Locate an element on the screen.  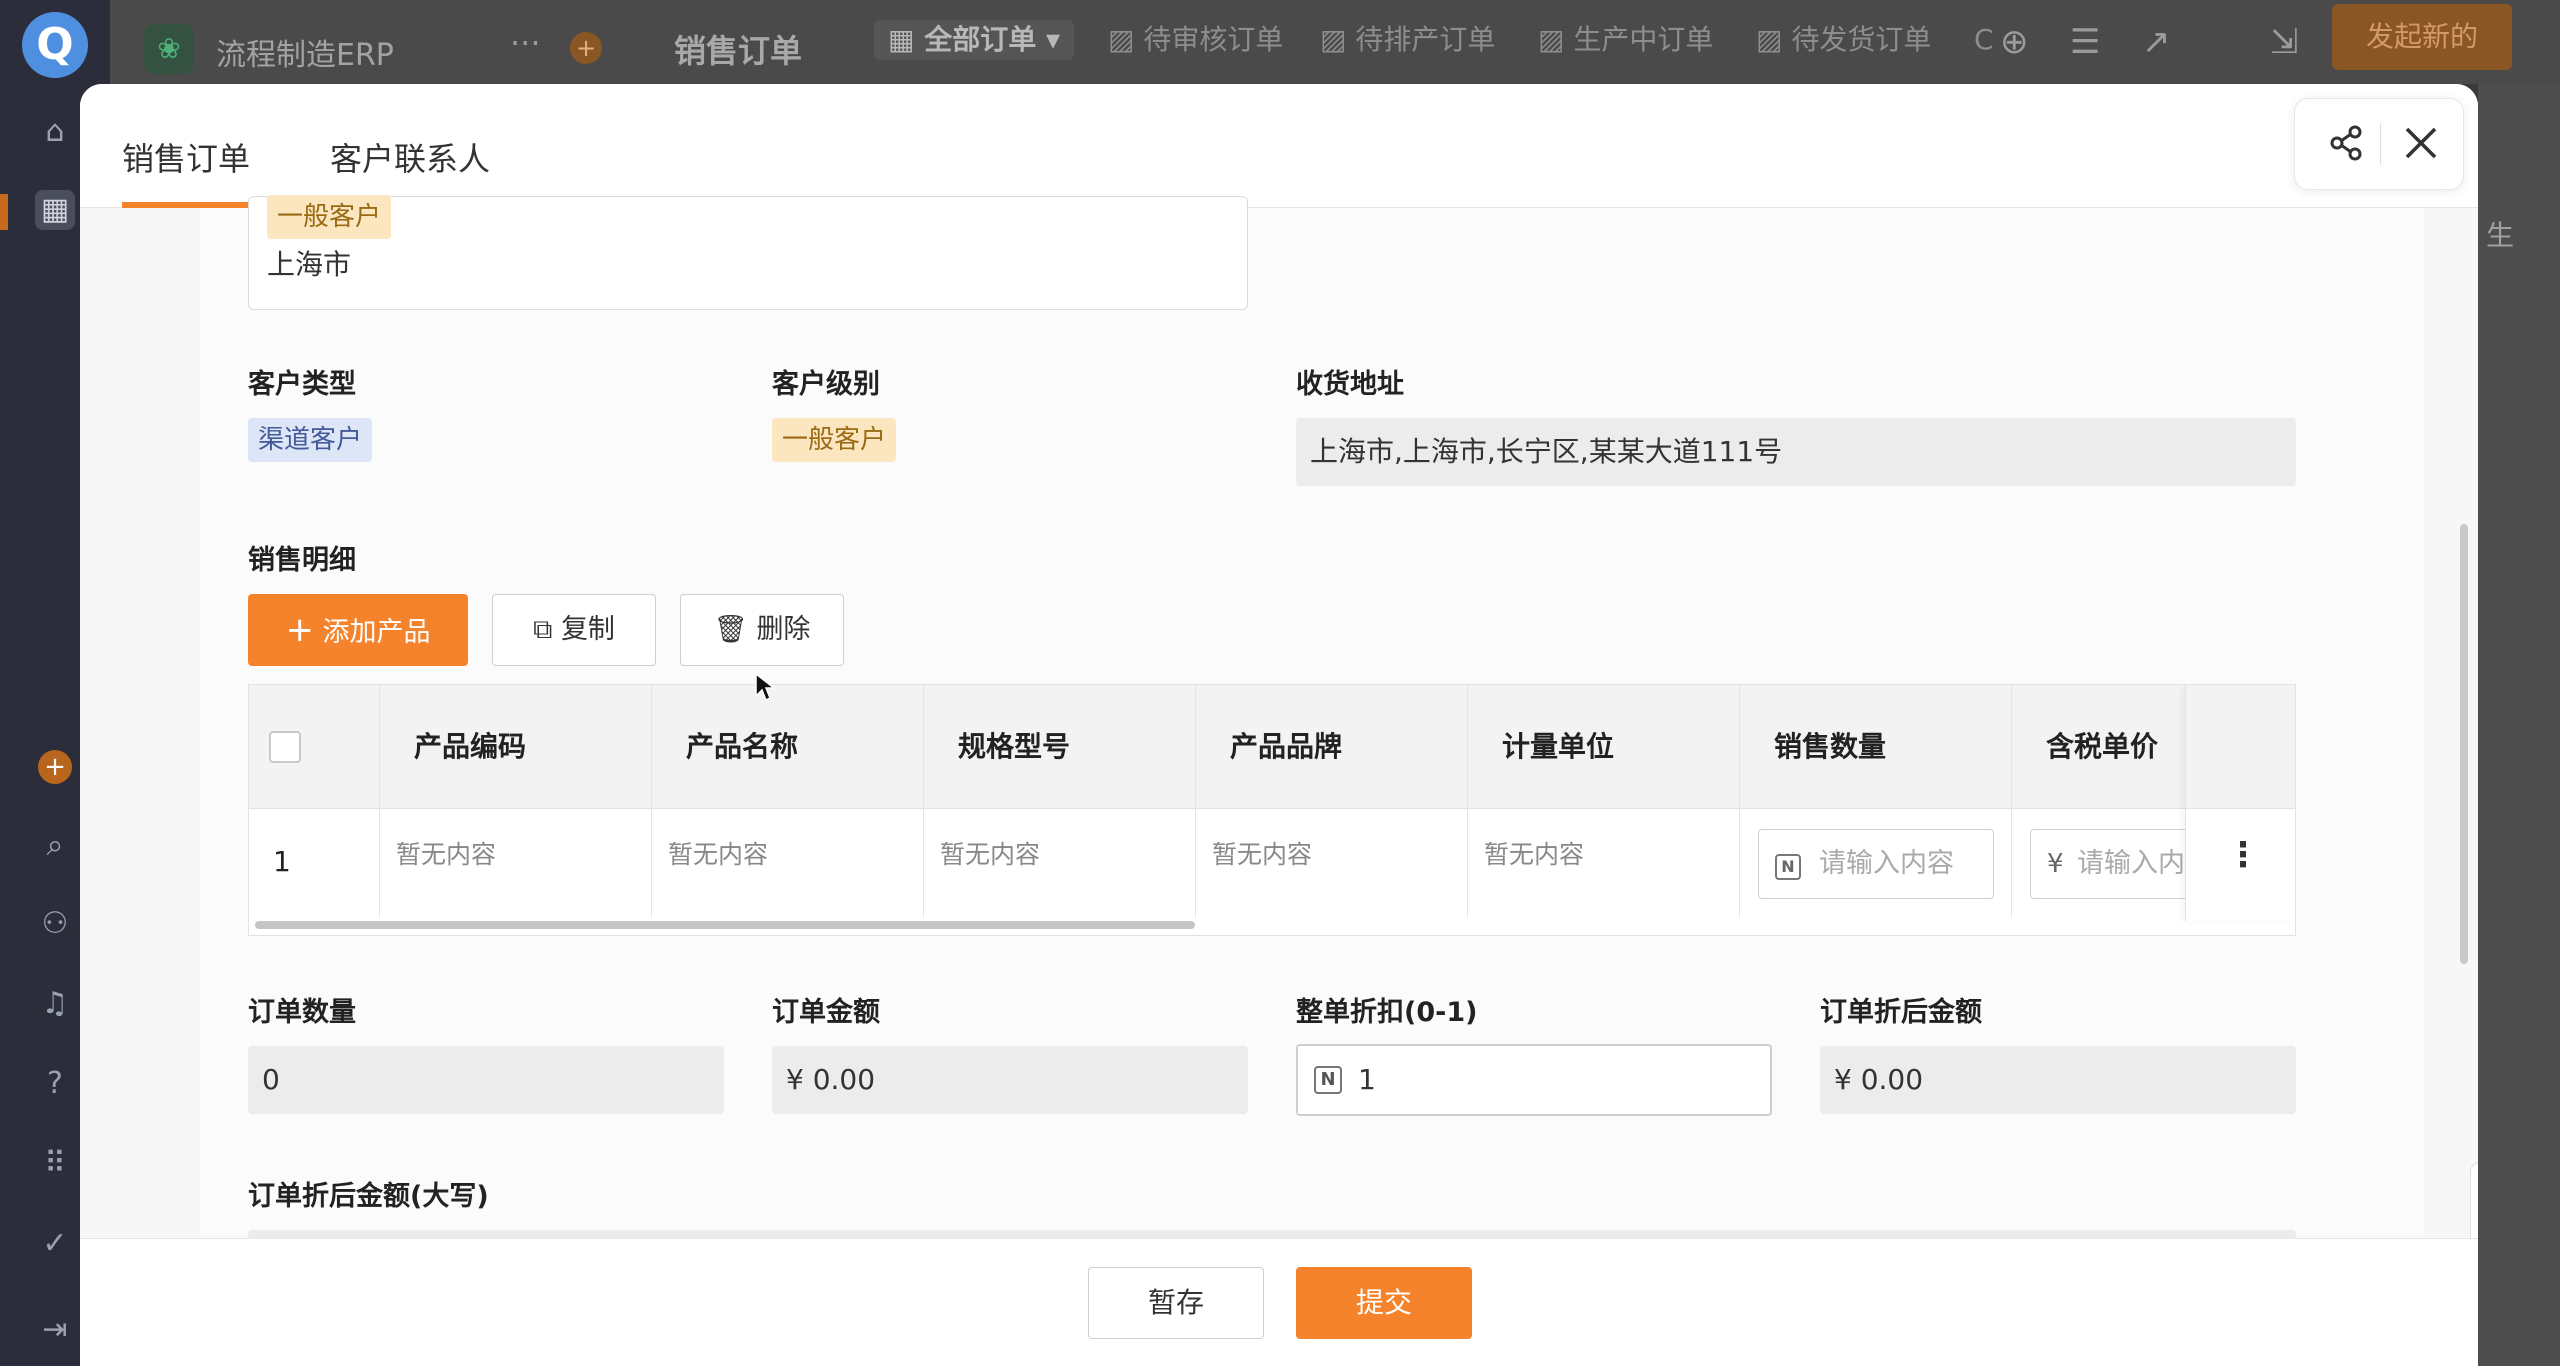
button-label: 删除 is located at coordinates (783, 629).